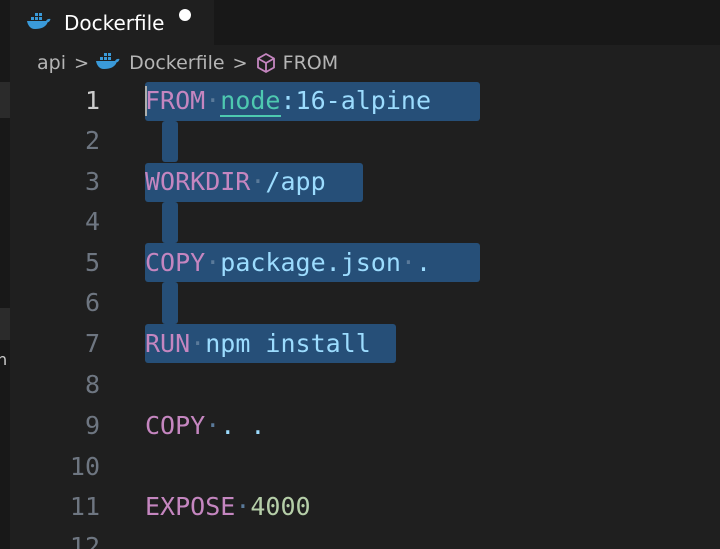 This screenshot has height=549, width=720. I want to click on code-line: 10, so click(365, 467).